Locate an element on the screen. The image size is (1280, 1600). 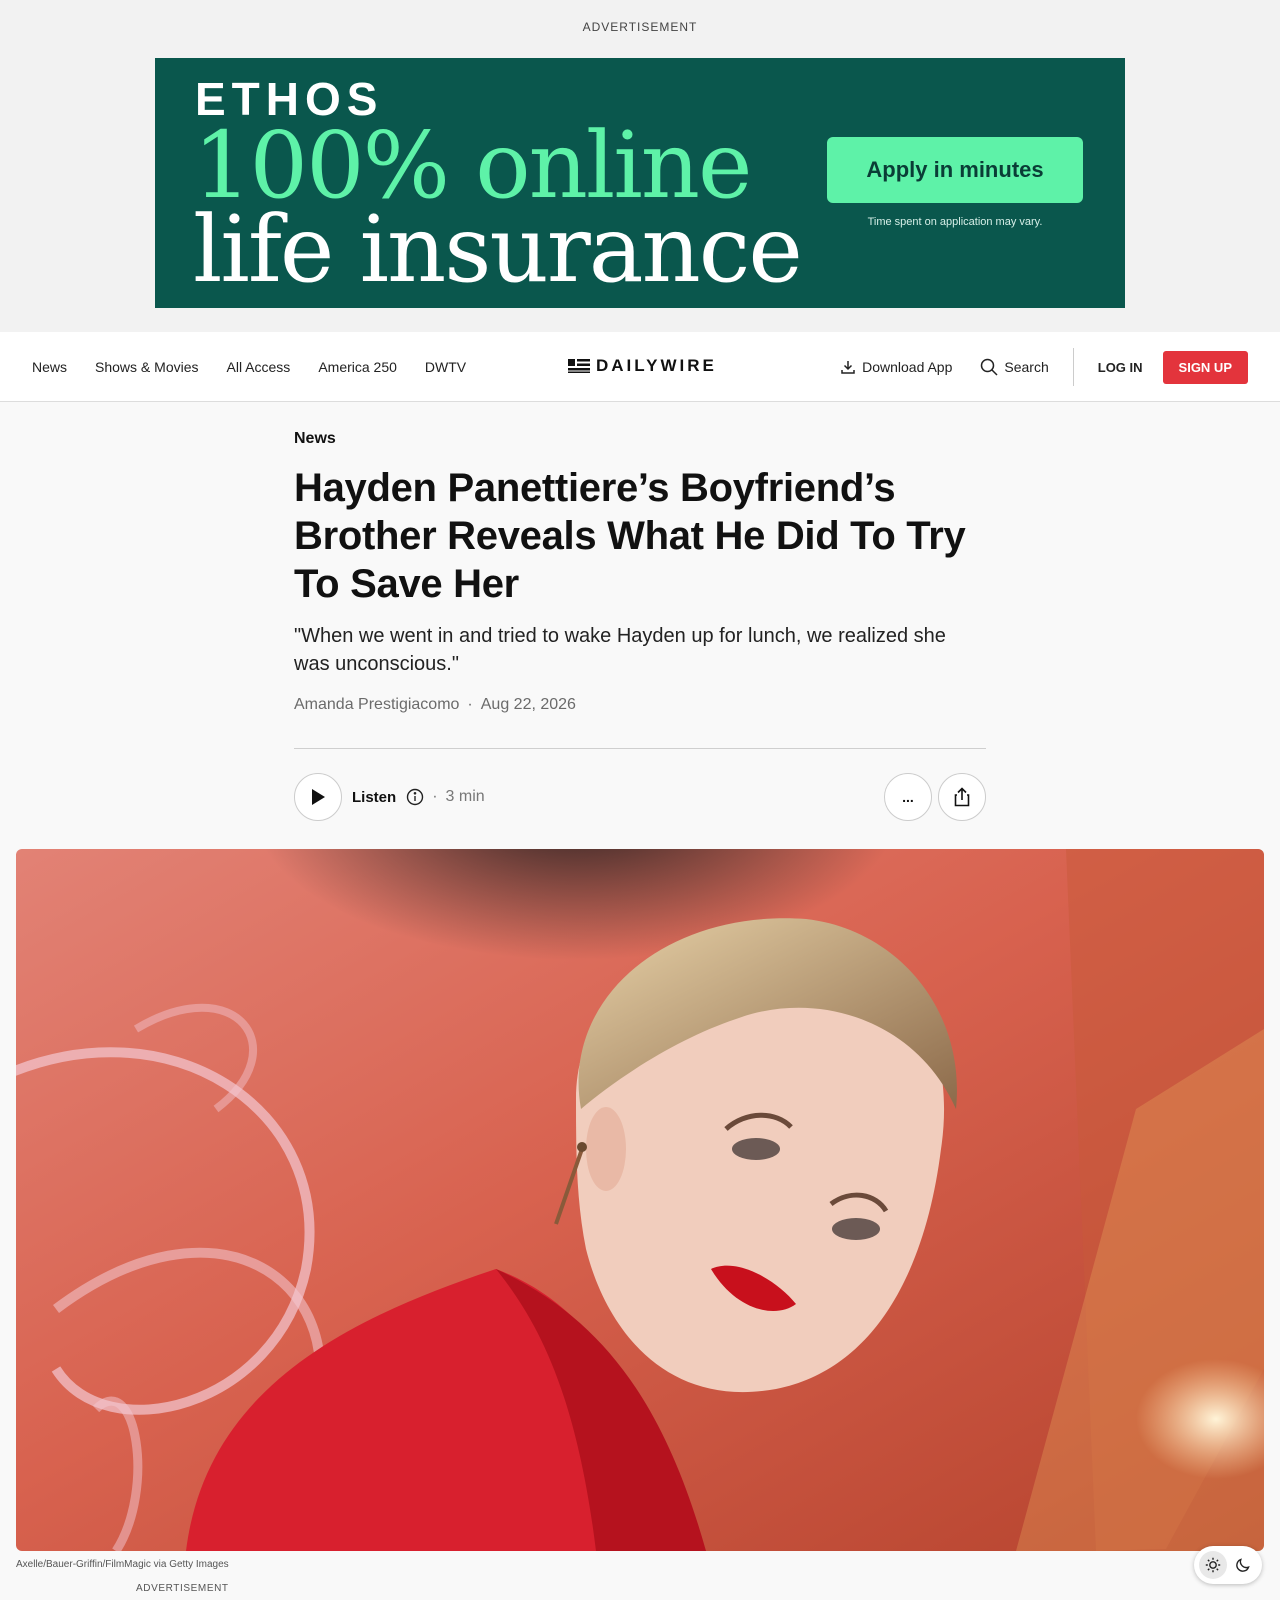
download-icon is located at coordinates (848, 367).